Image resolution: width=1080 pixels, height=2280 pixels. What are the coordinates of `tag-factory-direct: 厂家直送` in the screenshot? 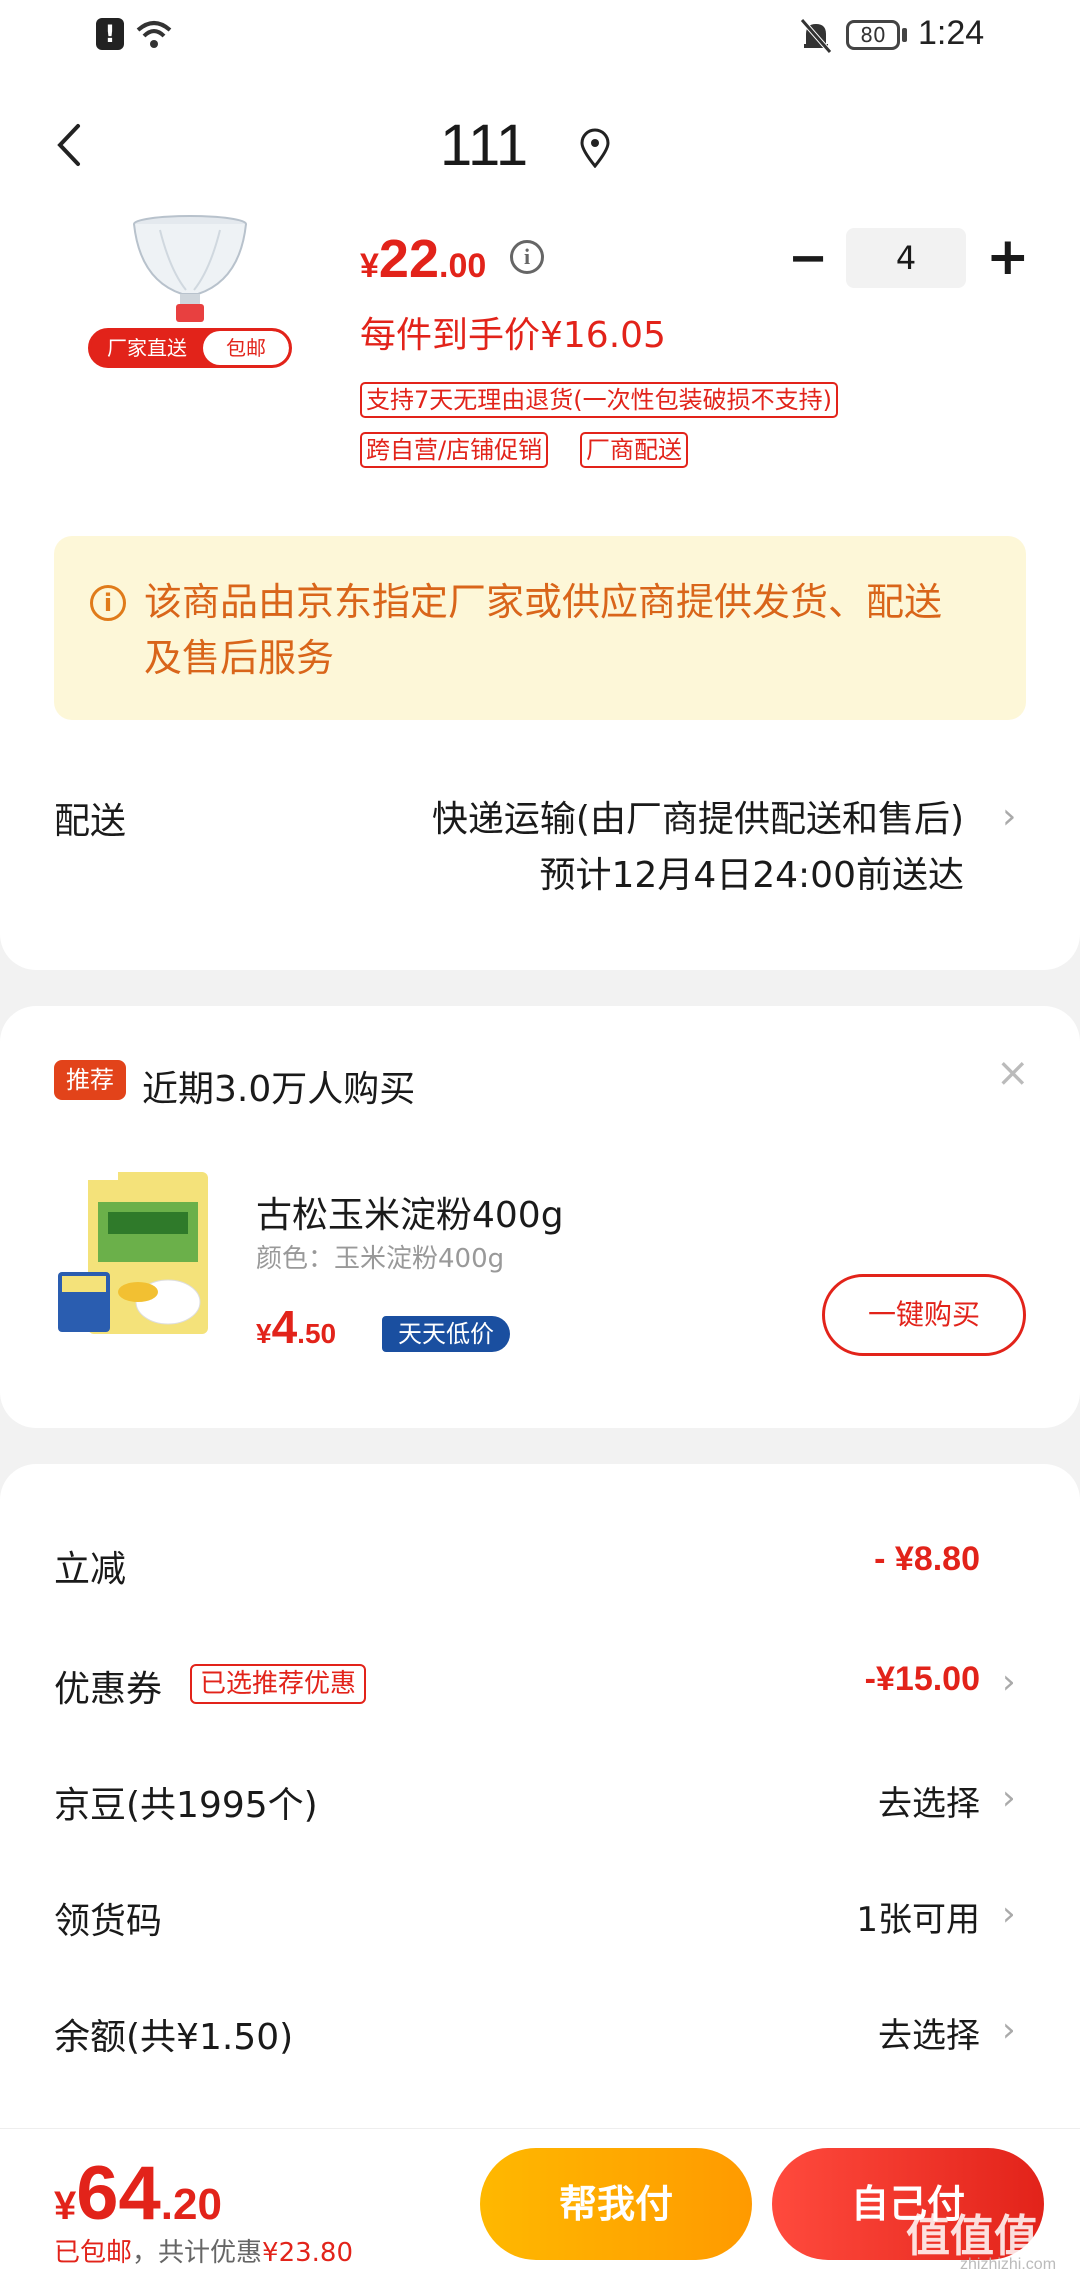 It's located at (147, 348).